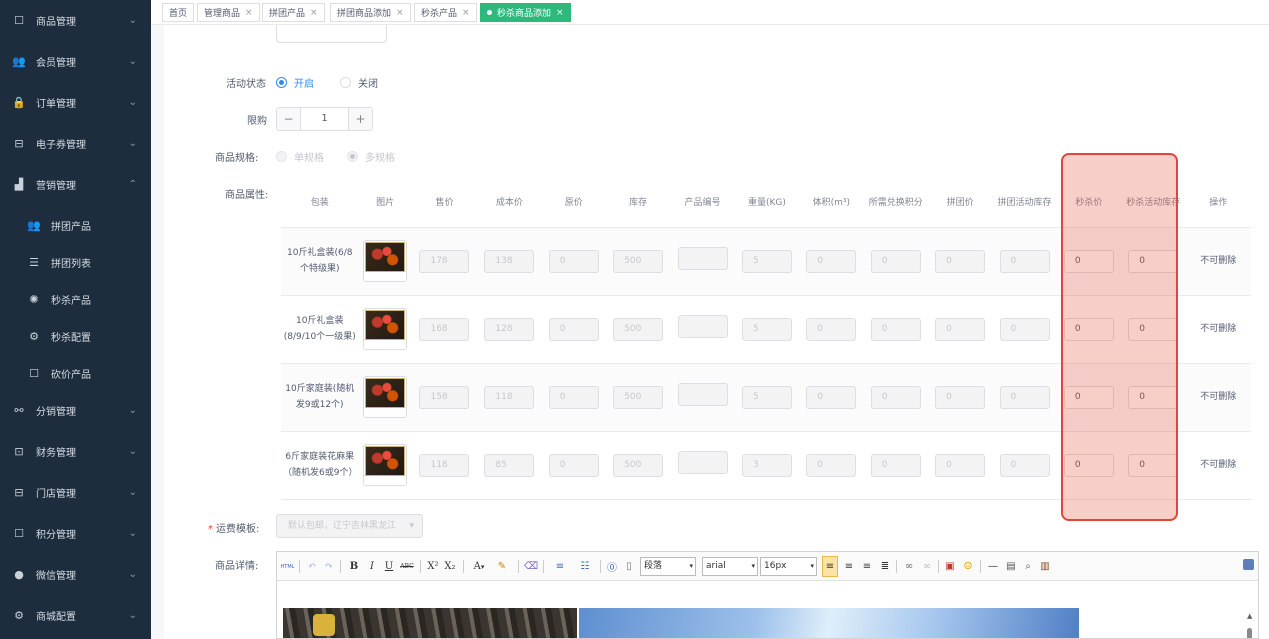  I want to click on scrollbar-handle, so click(1249, 633).